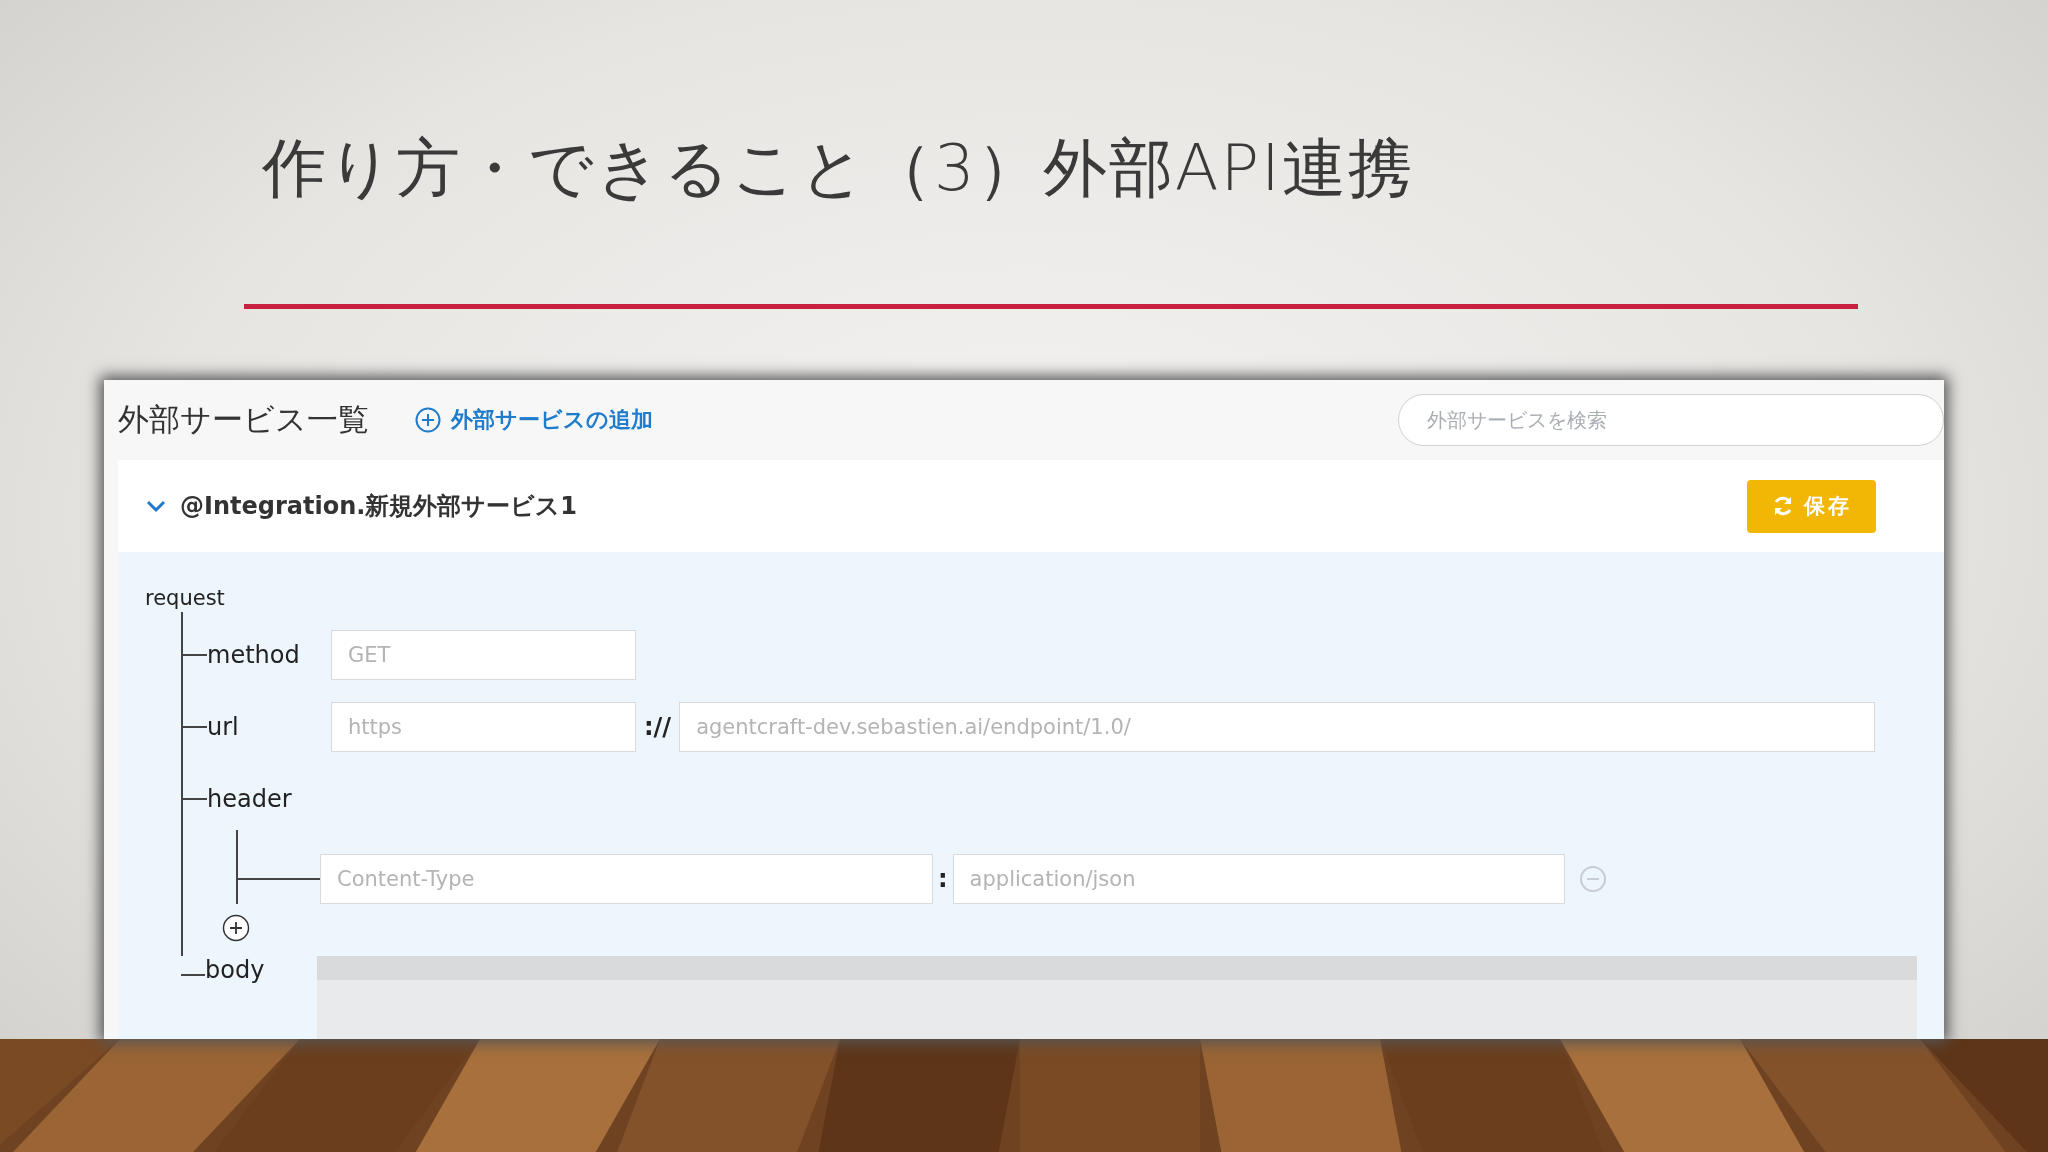  Describe the element at coordinates (236, 928) in the screenshot. I see `add-icon` at that location.